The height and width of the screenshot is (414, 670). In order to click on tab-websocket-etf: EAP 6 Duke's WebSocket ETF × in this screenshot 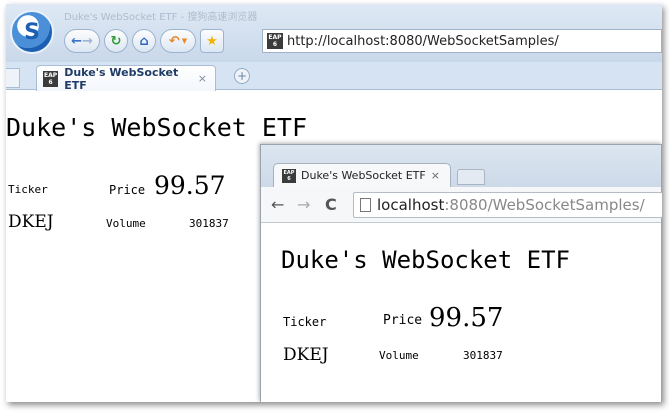, I will do `click(126, 78)`.